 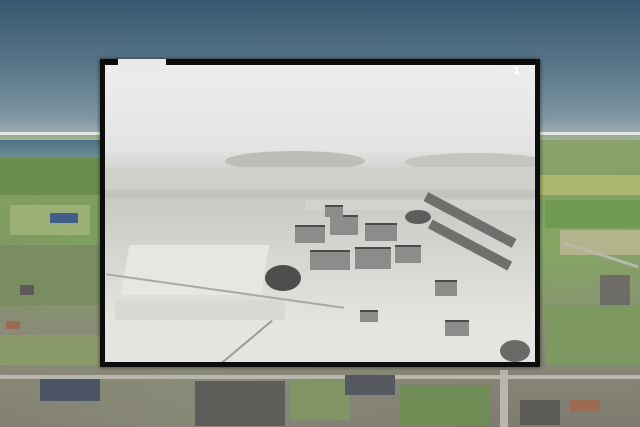 I want to click on frame-marks: · ·, so click(x=502, y=69).